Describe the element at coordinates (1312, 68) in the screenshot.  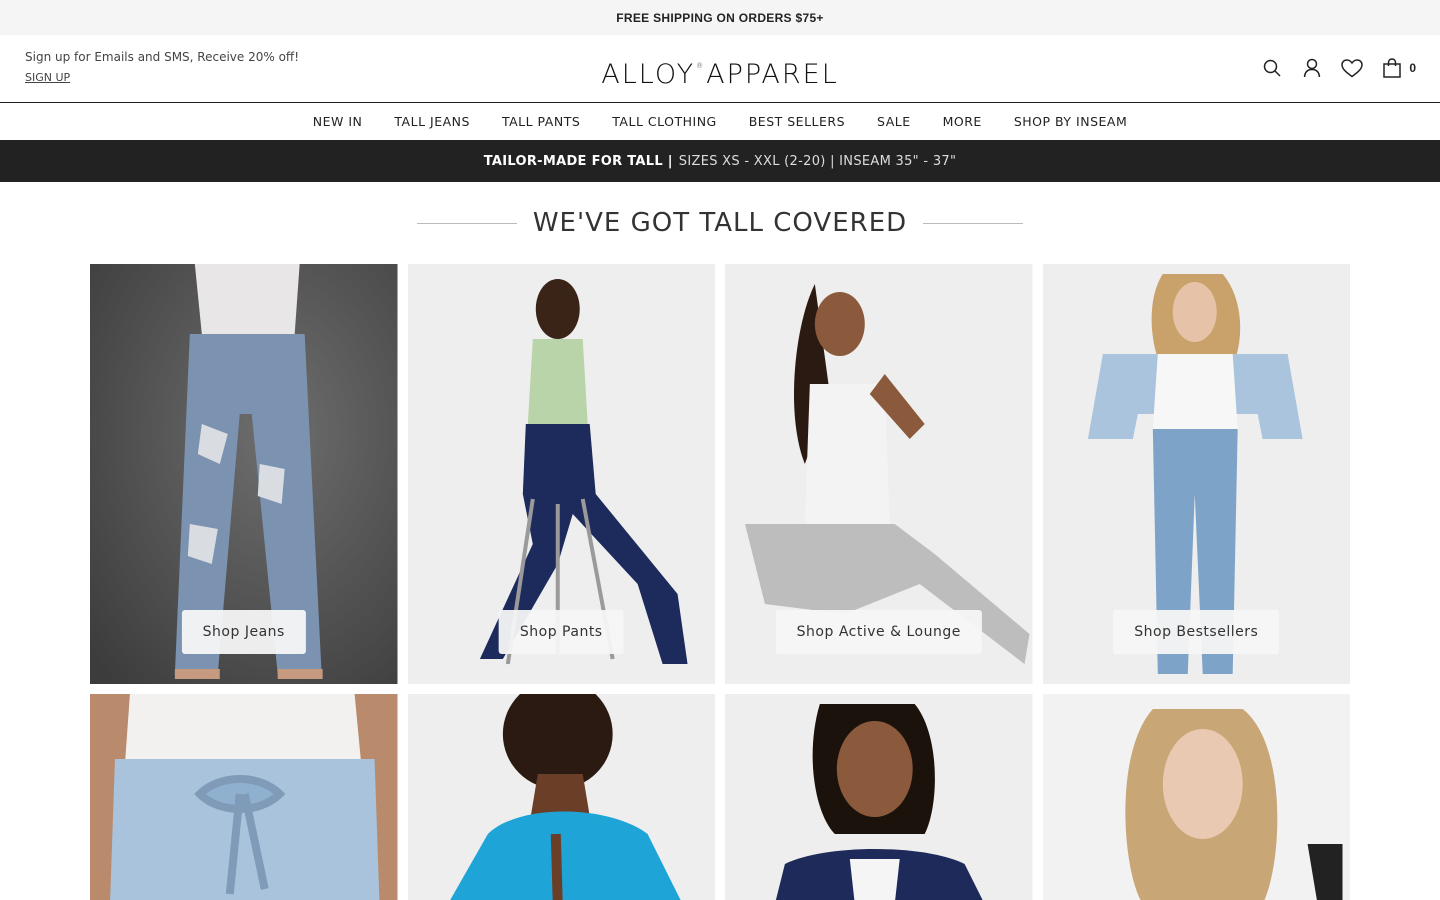
I see `account-icon` at that location.